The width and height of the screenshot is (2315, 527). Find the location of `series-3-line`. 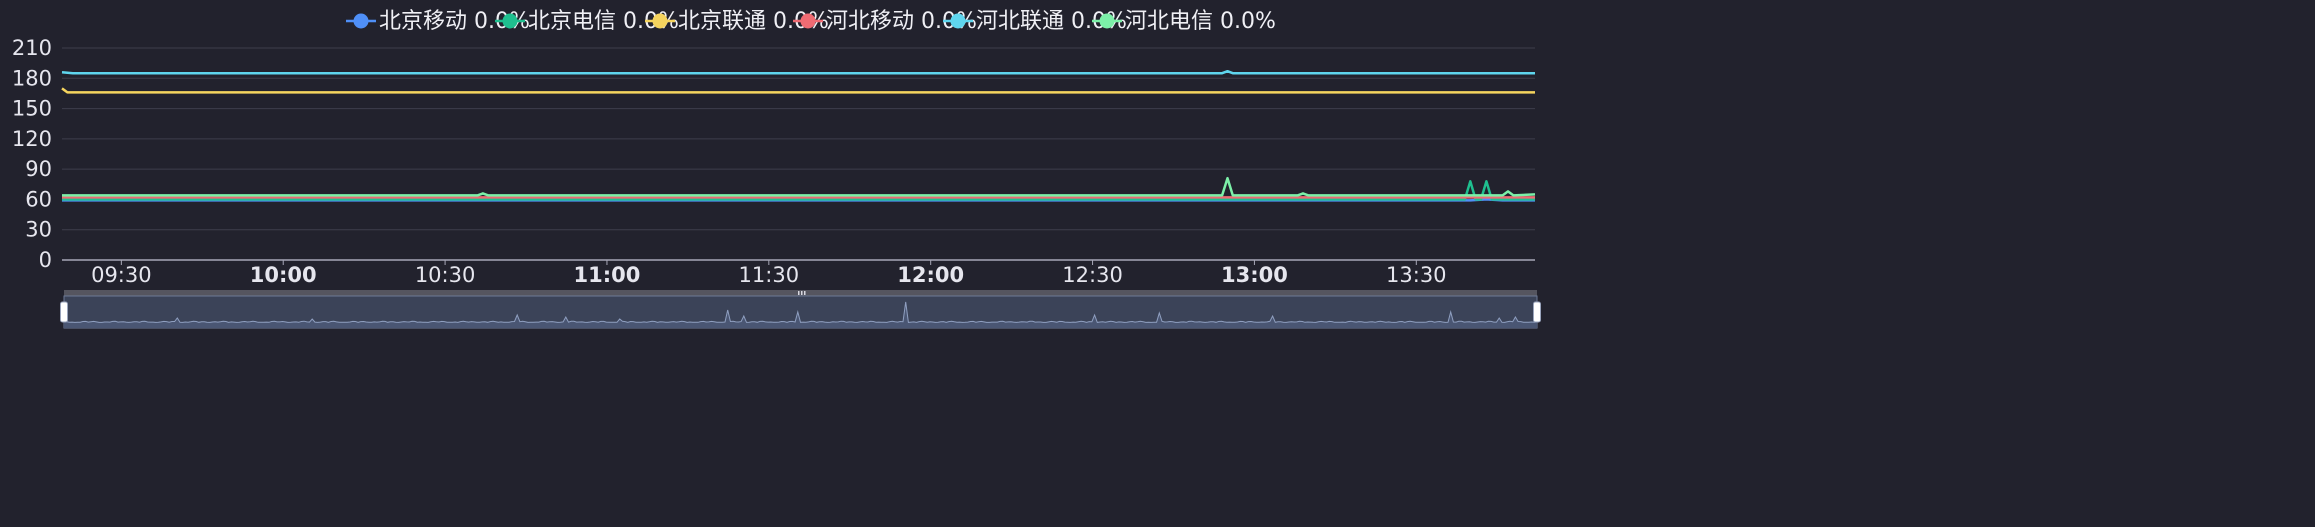

series-3-line is located at coordinates (798, 90).